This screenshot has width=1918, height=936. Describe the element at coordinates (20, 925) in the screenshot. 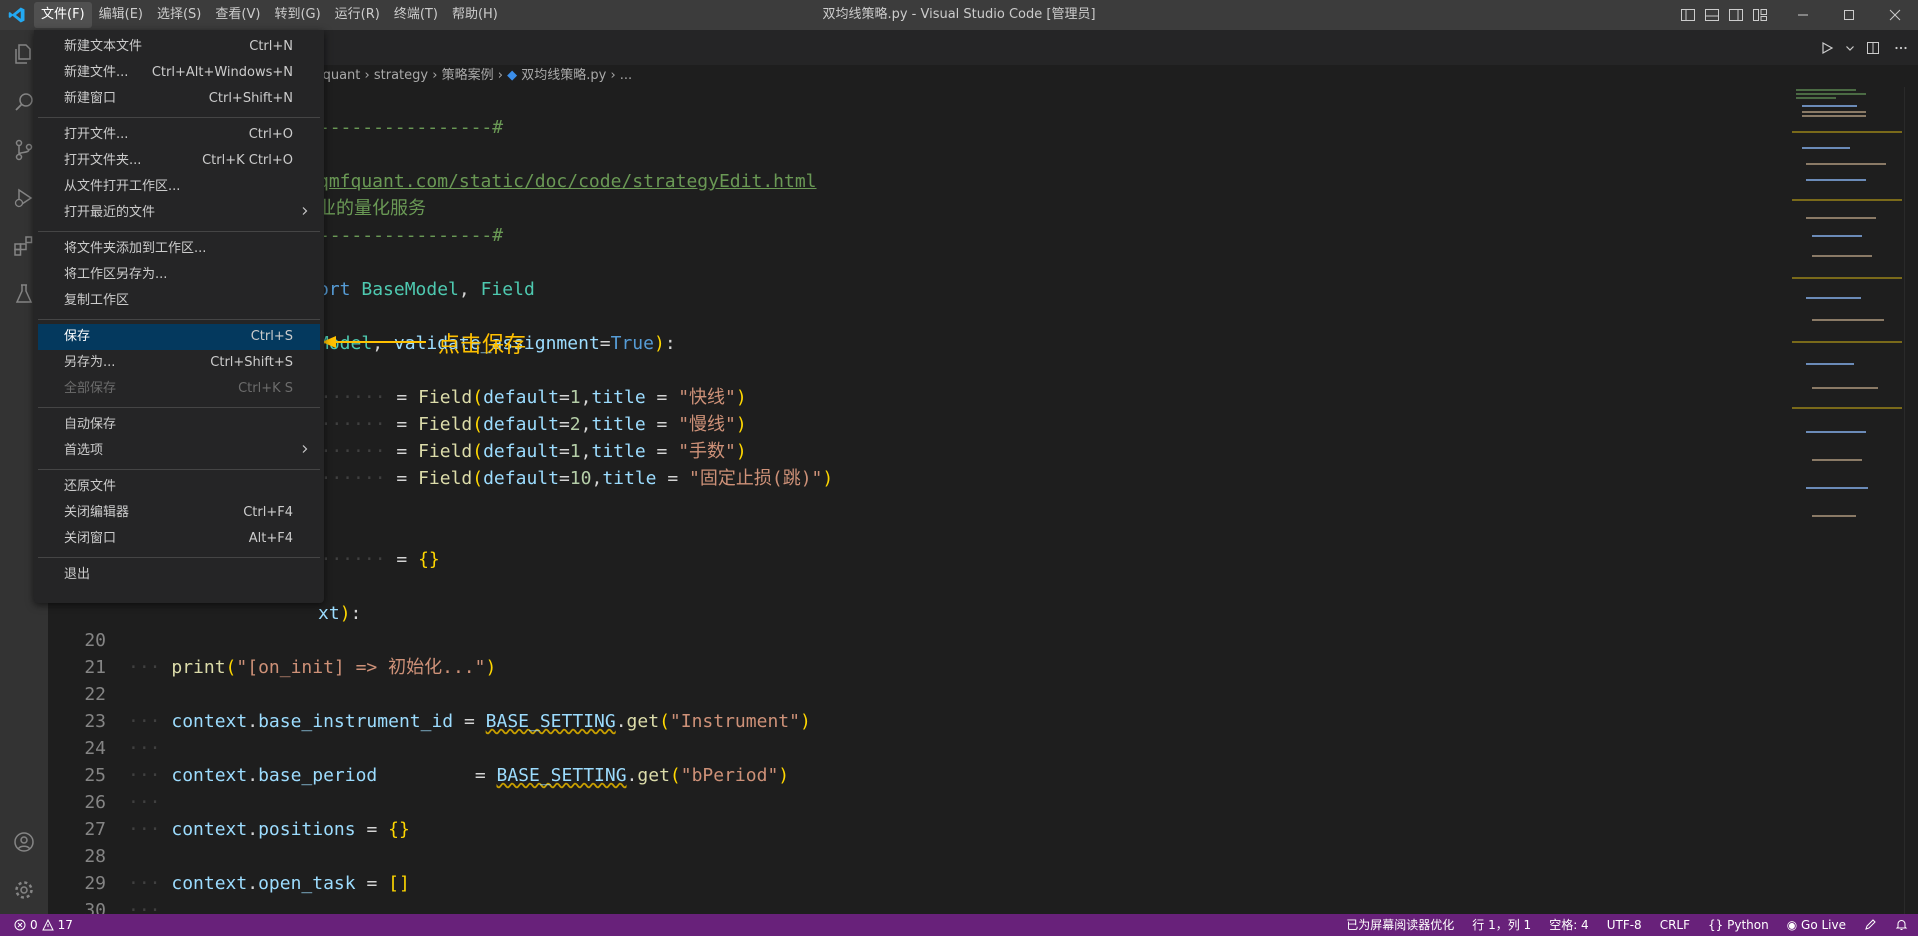

I see `error-icon` at that location.